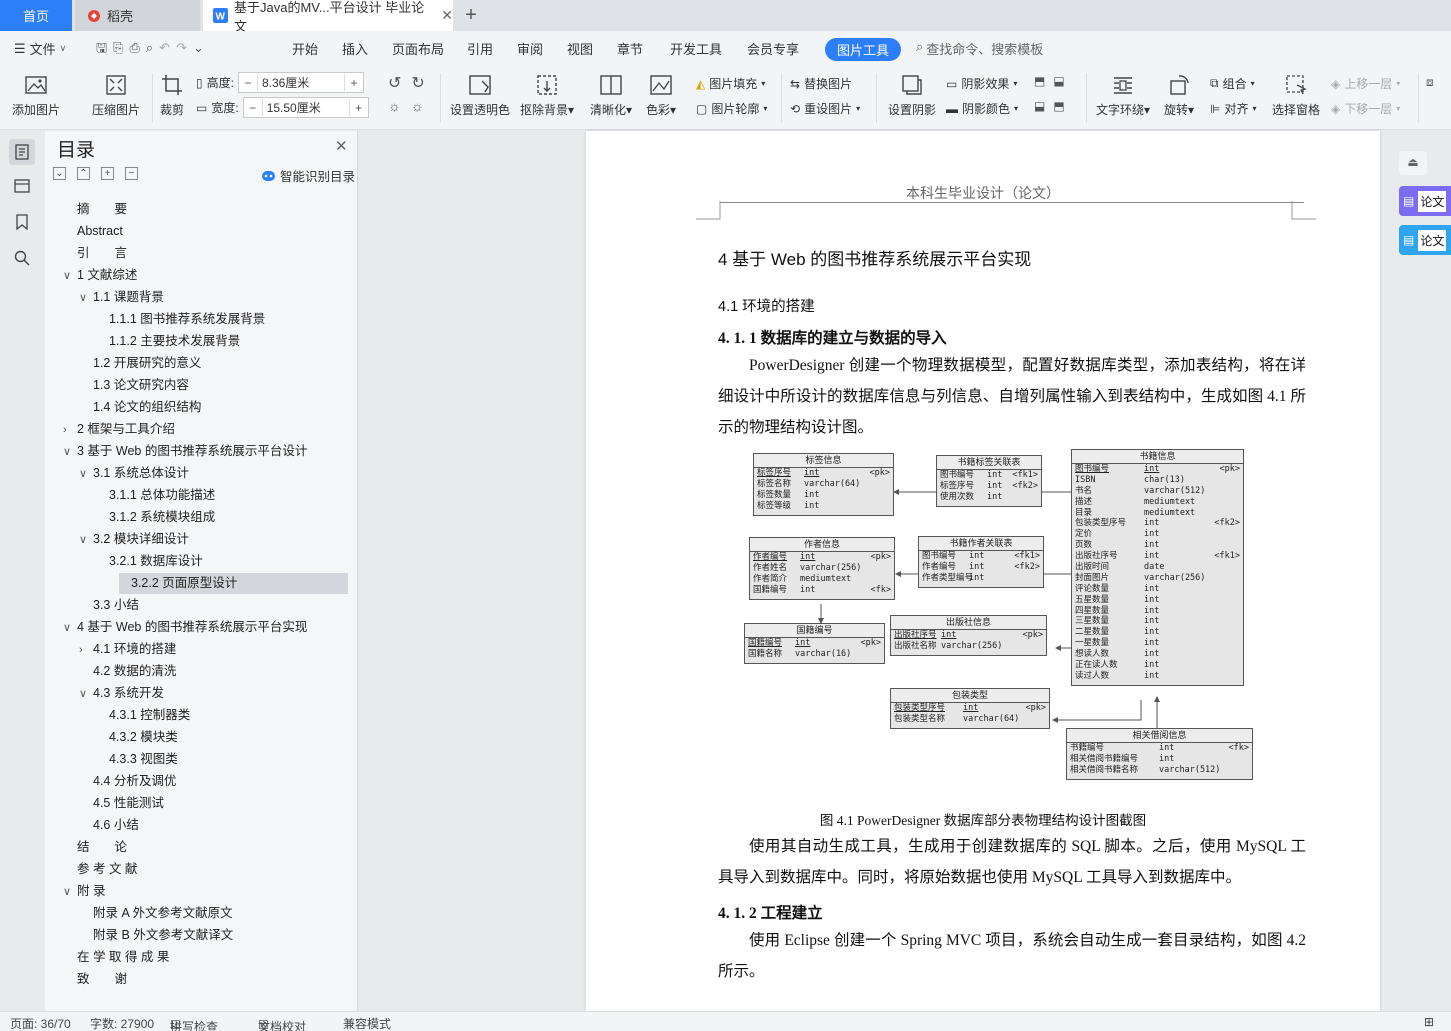 The width and height of the screenshot is (1451, 1031). I want to click on height-stepper: −8.36厘米 +, so click(300, 82).